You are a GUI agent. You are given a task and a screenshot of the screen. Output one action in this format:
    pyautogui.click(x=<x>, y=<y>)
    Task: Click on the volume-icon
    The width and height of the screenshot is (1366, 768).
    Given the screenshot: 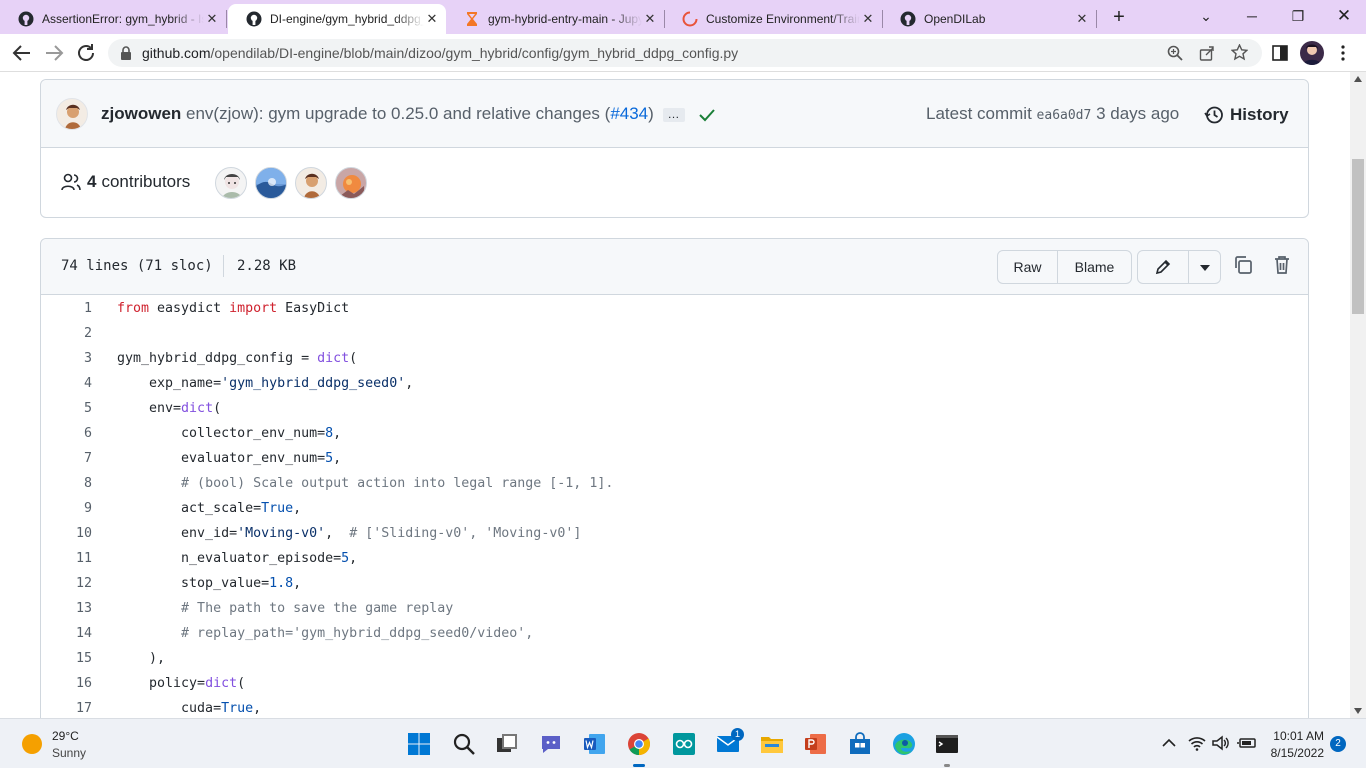 What is the action you would take?
    pyautogui.click(x=1221, y=743)
    